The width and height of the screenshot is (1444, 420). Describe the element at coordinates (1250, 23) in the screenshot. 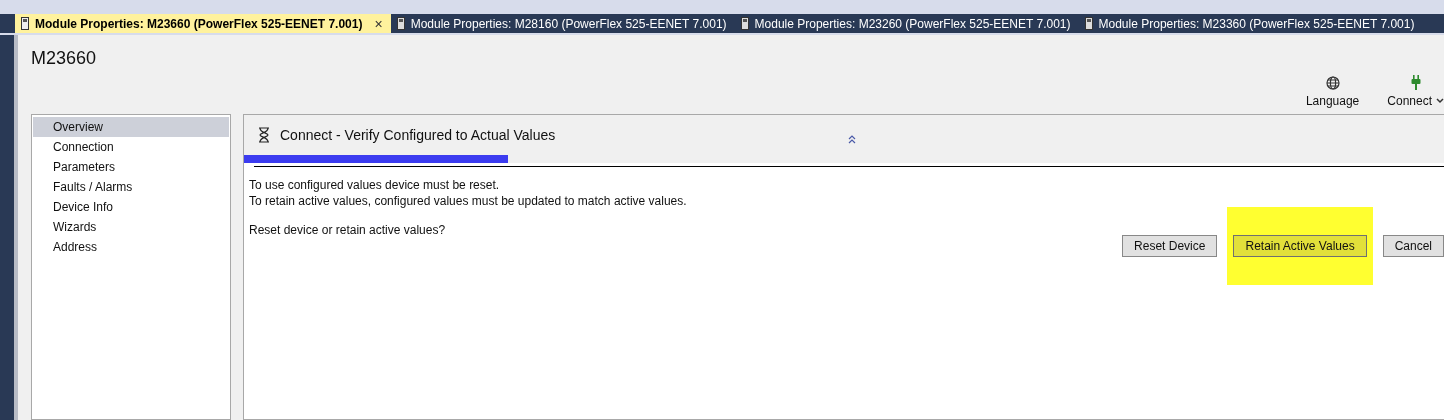

I see `document-tab: Module Properties: M23360 (PowerFlex 525-EENET 7.001)` at that location.